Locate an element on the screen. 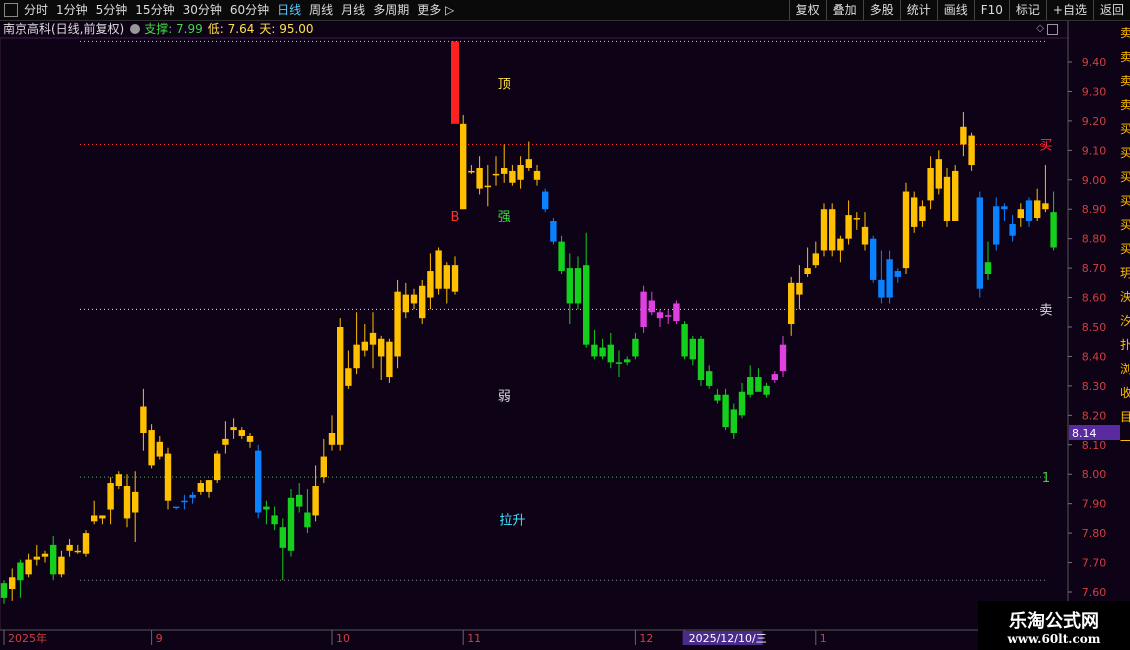 The height and width of the screenshot is (650, 1130). spike-top-bar is located at coordinates (455, 82).